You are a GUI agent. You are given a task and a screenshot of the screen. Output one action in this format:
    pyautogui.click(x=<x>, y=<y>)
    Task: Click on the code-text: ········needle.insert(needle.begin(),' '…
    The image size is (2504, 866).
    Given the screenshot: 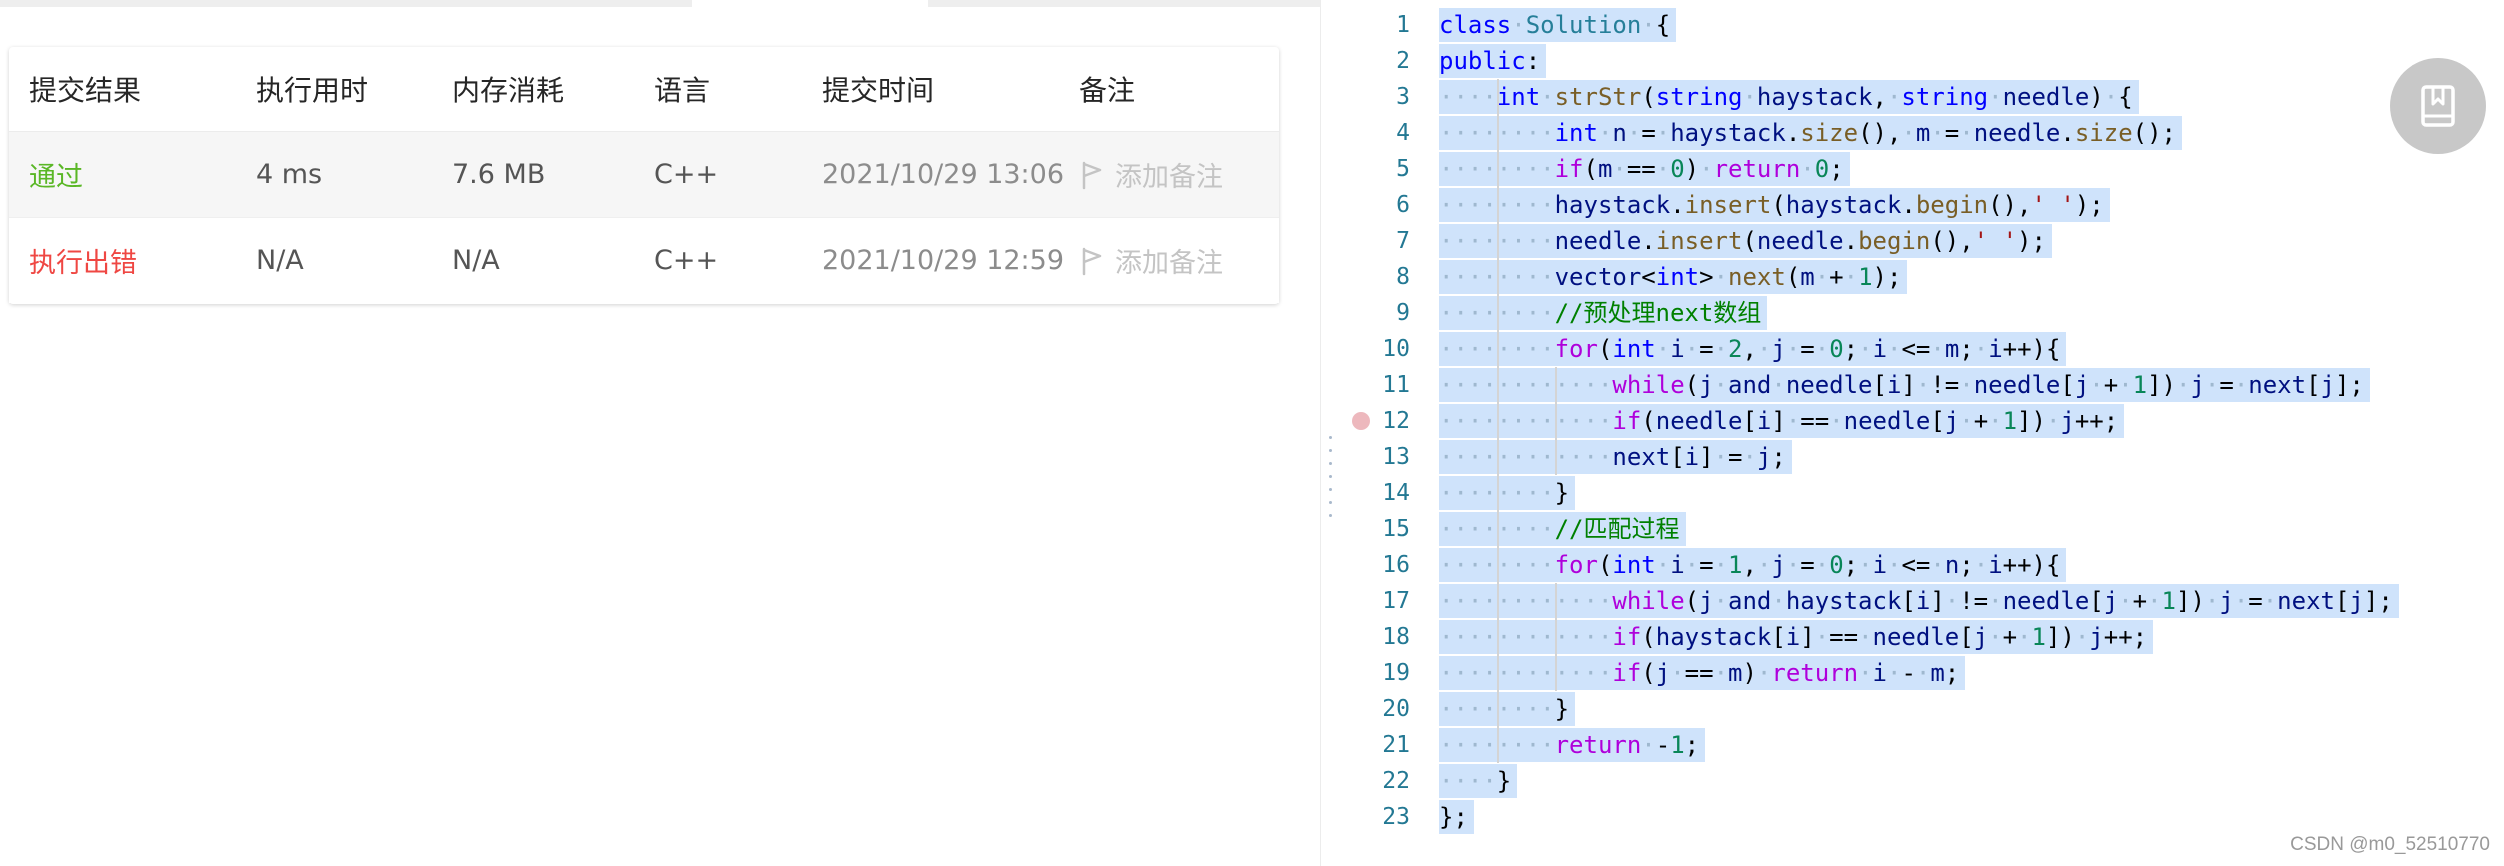 What is the action you would take?
    pyautogui.click(x=1745, y=241)
    